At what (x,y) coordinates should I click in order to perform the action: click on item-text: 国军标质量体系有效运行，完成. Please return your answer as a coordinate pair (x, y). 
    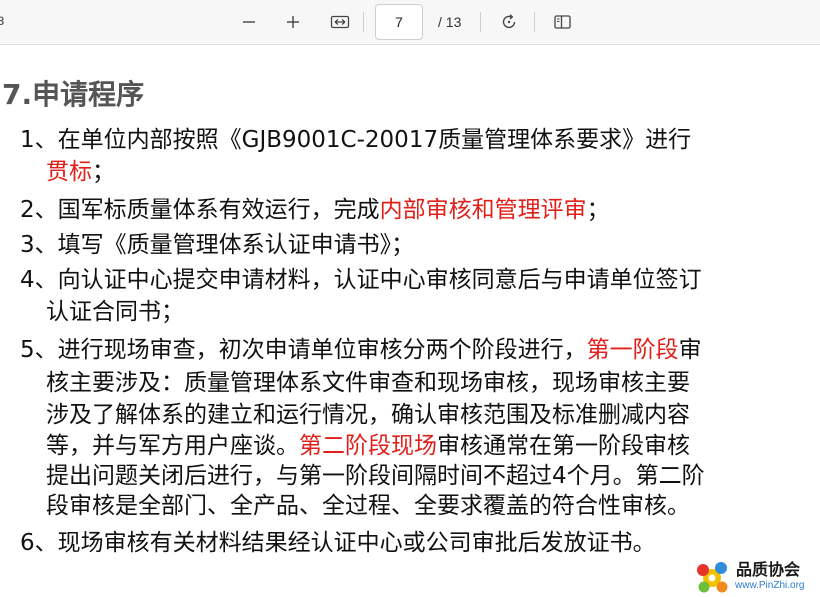
    Looking at the image, I should click on (218, 210).